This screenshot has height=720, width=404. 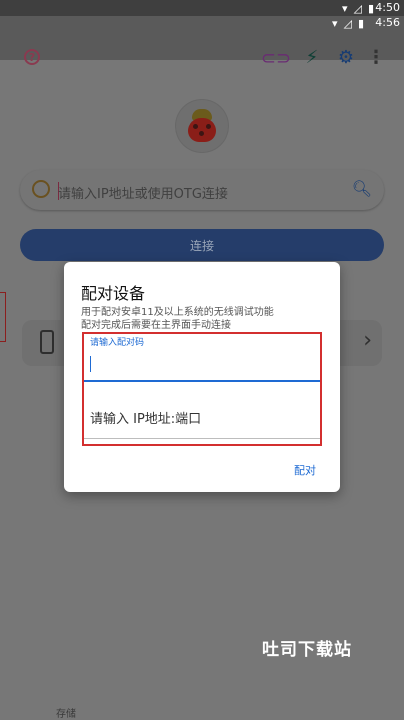 I want to click on inner-status-time: 4:56, so click(x=387, y=22).